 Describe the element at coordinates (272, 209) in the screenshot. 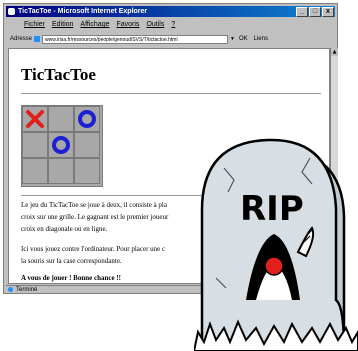

I see `rip-text: RIP` at that location.